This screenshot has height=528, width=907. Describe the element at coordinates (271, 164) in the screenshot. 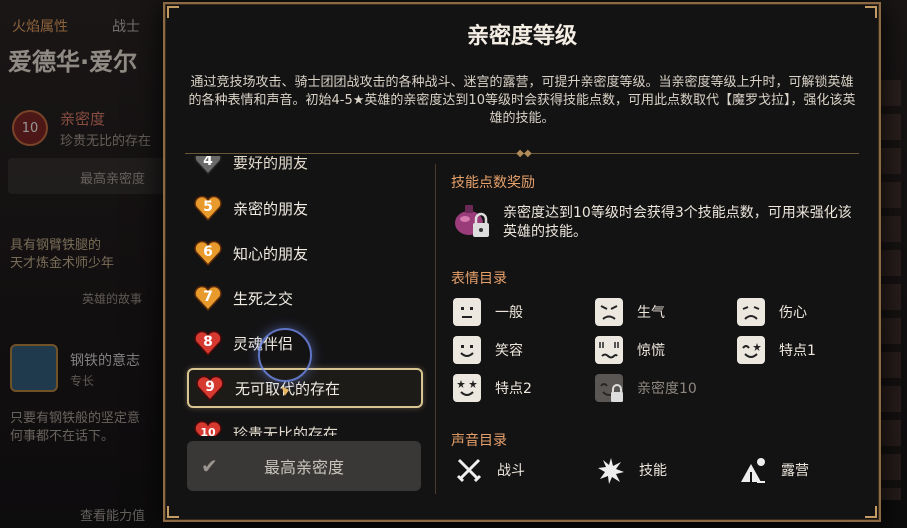

I see `level-label: 要好的朋友` at that location.